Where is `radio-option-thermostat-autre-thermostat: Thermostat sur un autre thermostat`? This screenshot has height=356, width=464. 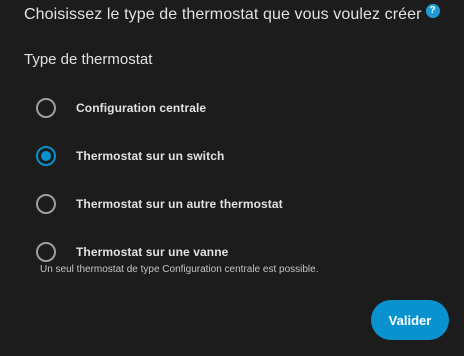 radio-option-thermostat-autre-thermostat: Thermostat sur un autre thermostat is located at coordinates (246, 204).